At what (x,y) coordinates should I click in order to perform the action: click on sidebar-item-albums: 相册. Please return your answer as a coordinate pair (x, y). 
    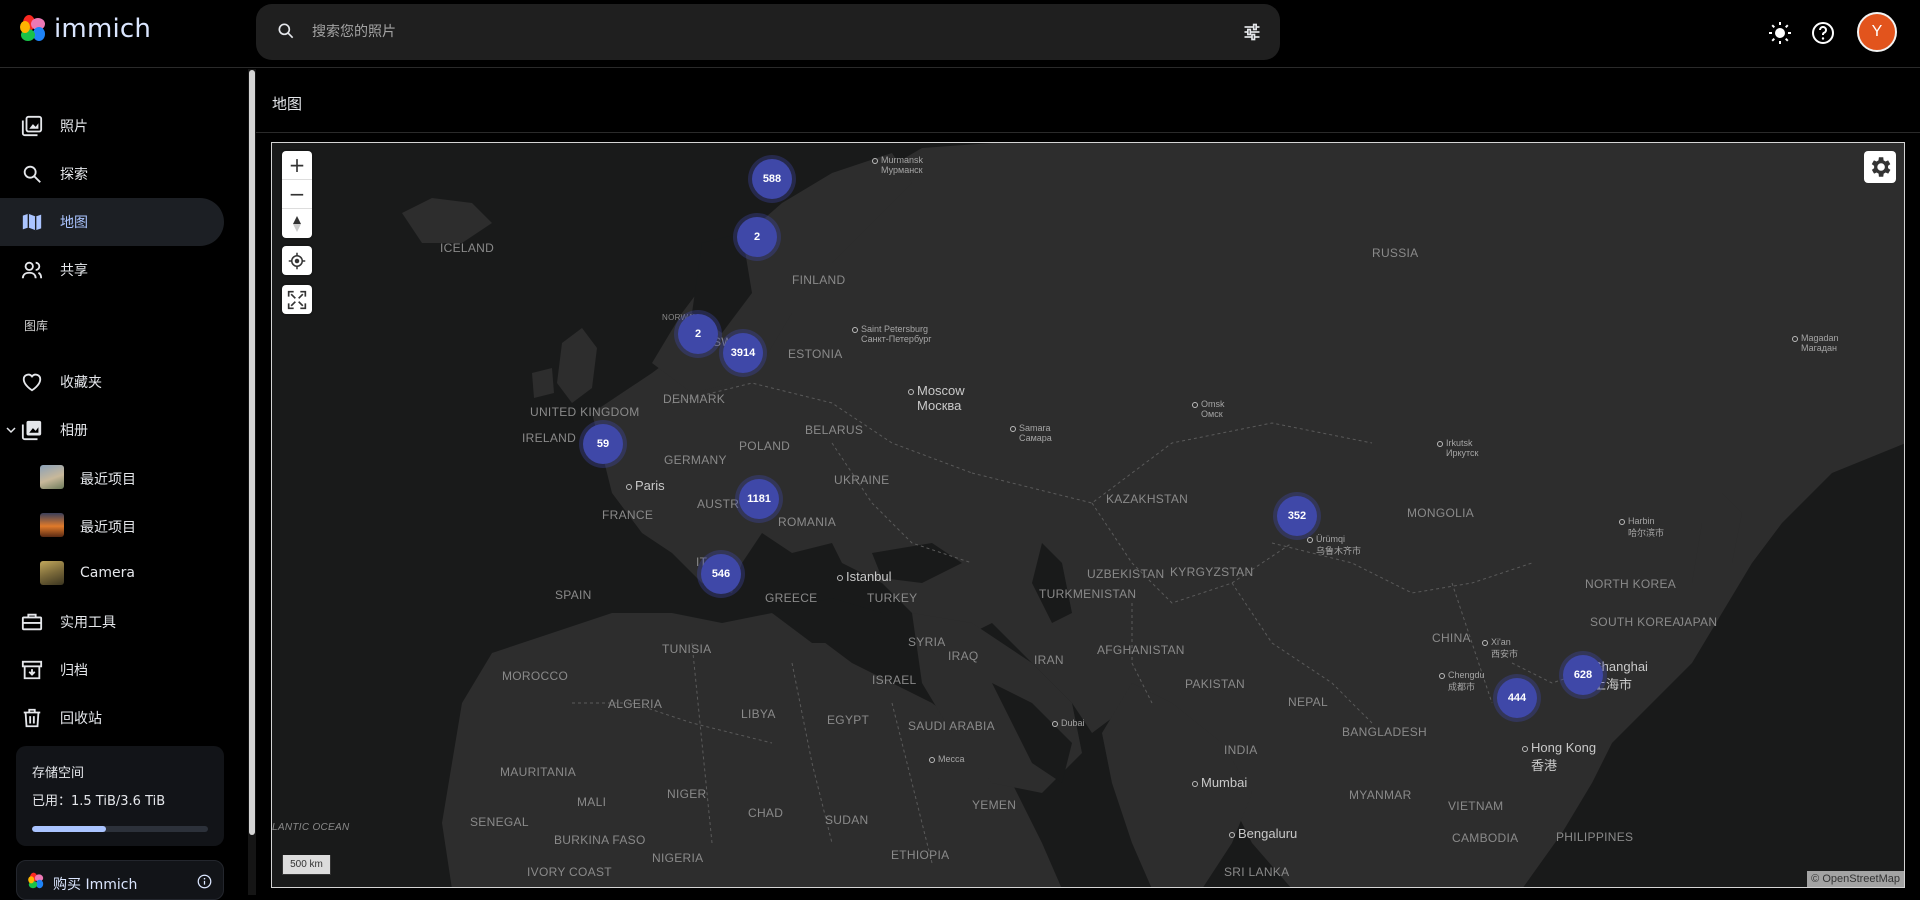
    Looking at the image, I should click on (112, 430).